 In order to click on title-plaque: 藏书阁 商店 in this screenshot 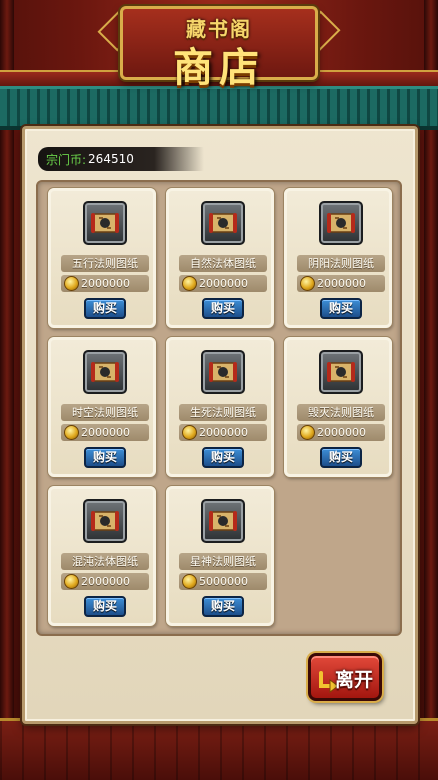, I will do `click(219, 48)`.